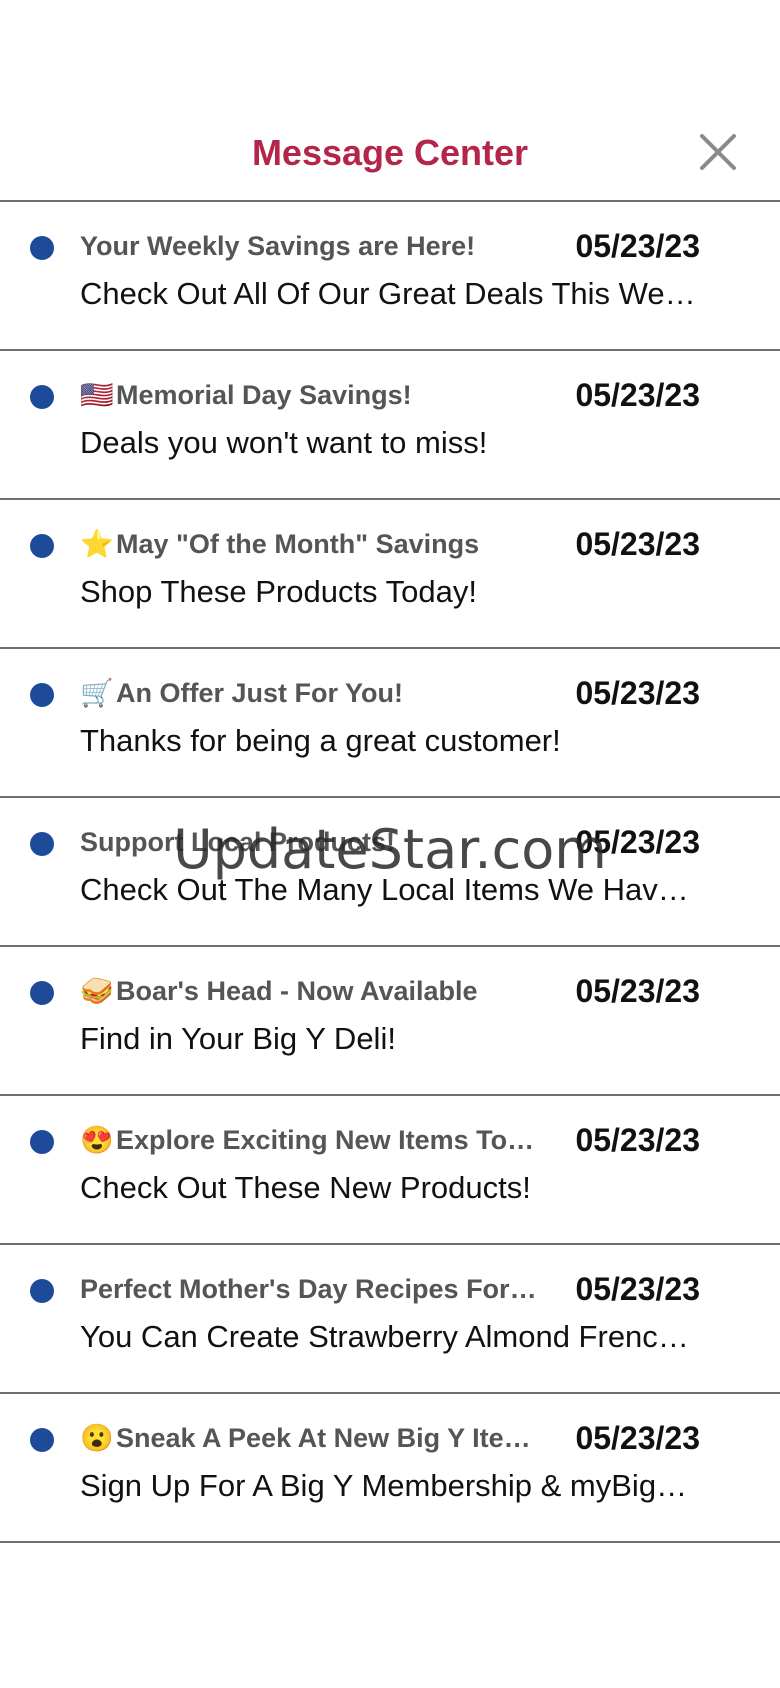 This screenshot has width=780, height=1688. I want to click on message-title: 🇺🇸Memorial Day Savings!, so click(310, 395).